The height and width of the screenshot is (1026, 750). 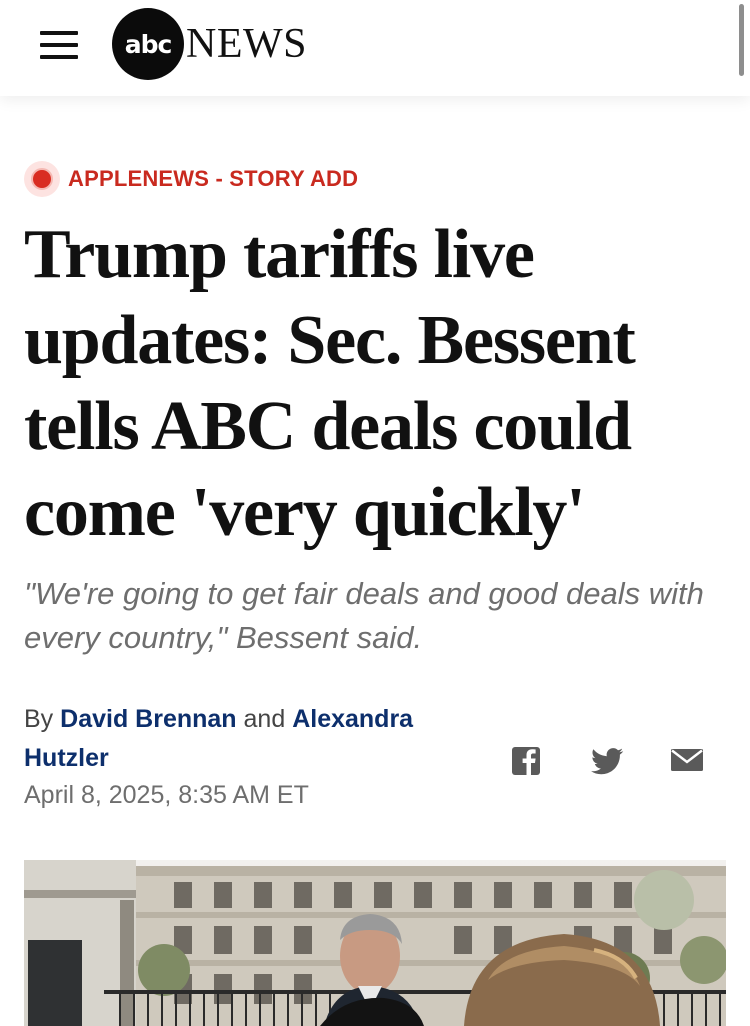 I want to click on abc-news-logo: abc NEWS, so click(x=209, y=44).